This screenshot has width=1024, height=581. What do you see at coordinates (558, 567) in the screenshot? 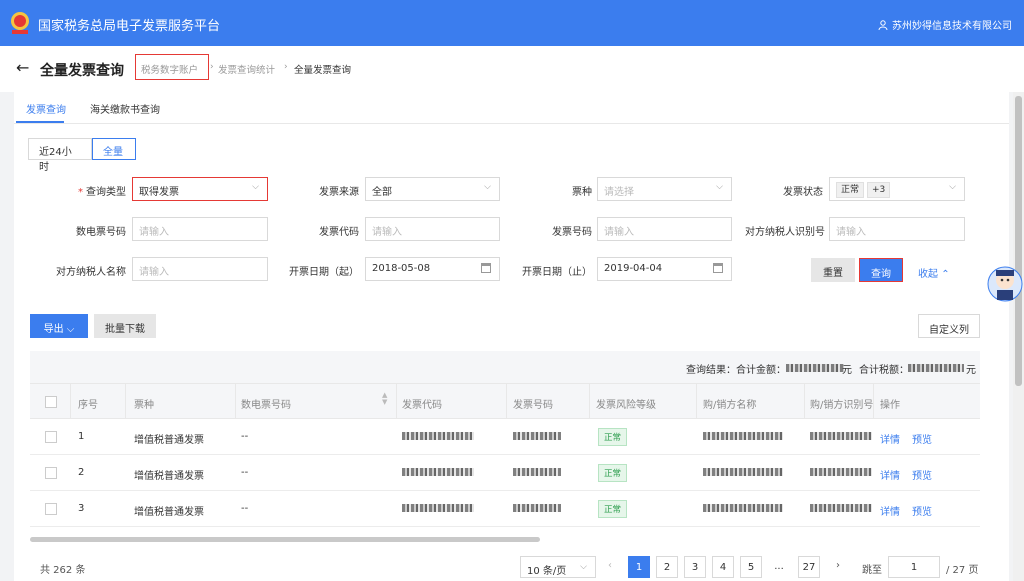
I see `page-size-select: 10 条/页 ⌵` at bounding box center [558, 567].